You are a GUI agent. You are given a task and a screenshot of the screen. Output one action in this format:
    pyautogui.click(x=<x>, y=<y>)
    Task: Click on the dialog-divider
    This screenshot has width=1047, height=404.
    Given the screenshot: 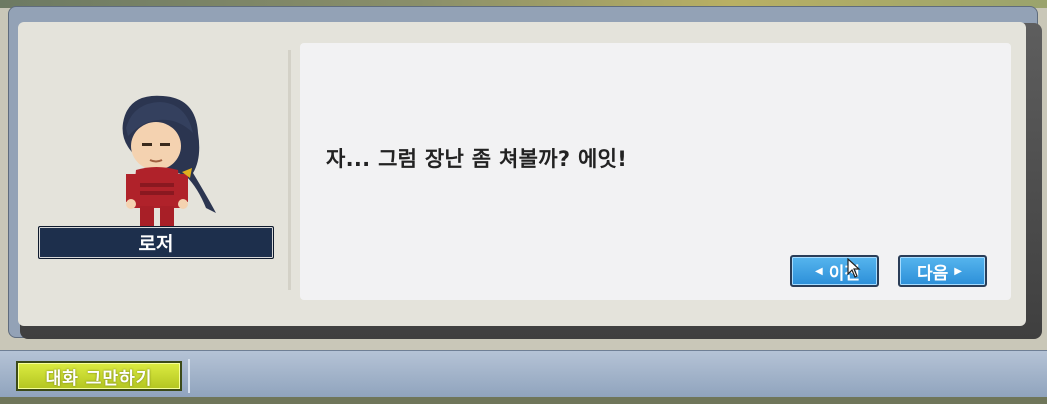 What is the action you would take?
    pyautogui.click(x=289, y=170)
    